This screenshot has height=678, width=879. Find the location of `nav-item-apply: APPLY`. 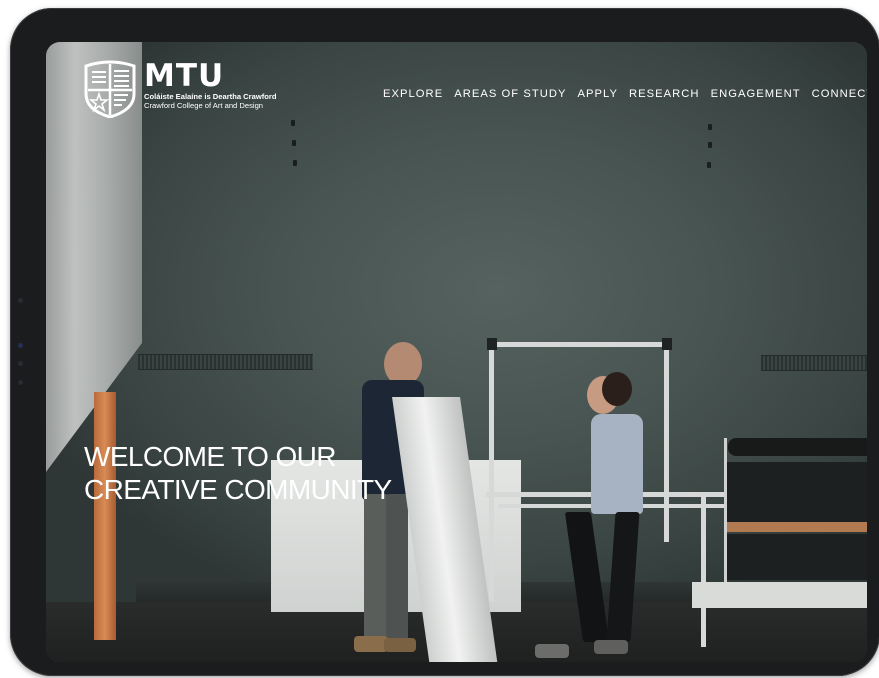

nav-item-apply: APPLY is located at coordinates (598, 94).